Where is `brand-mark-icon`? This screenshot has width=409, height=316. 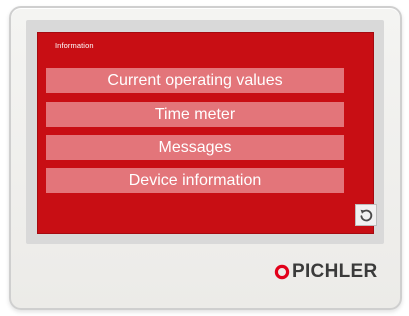
brand-mark-icon is located at coordinates (282, 272).